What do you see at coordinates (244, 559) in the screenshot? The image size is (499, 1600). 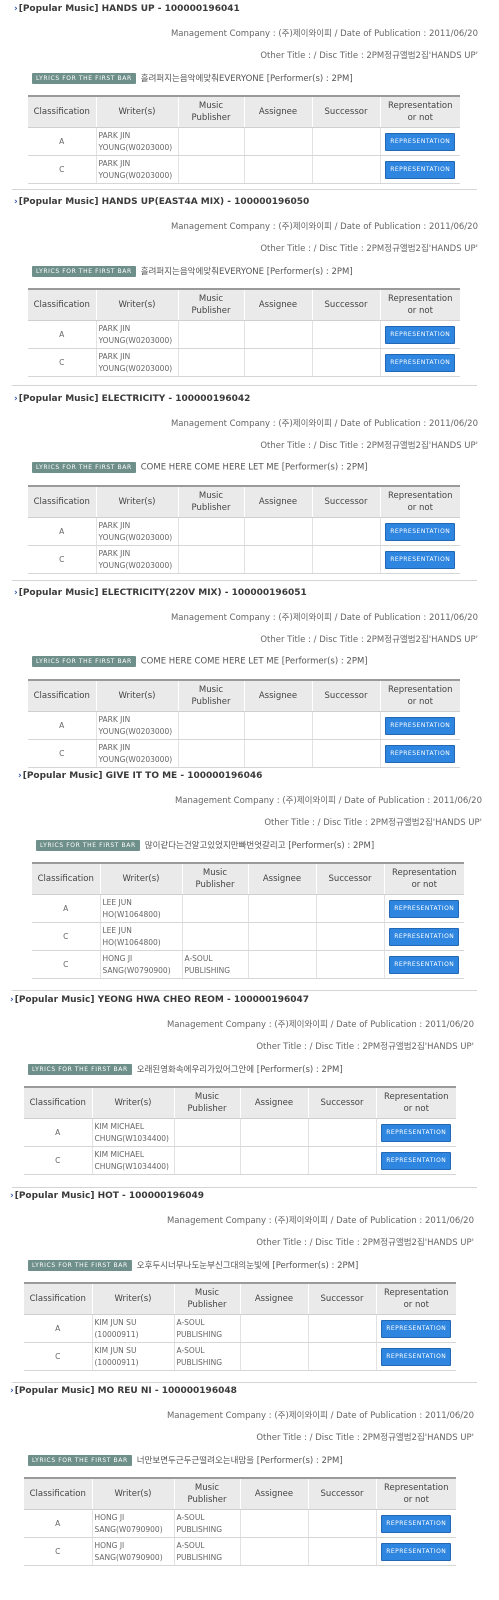 I see `table-row: C PARK JIN YOUNG(W0203000) REPRESENTATION` at bounding box center [244, 559].